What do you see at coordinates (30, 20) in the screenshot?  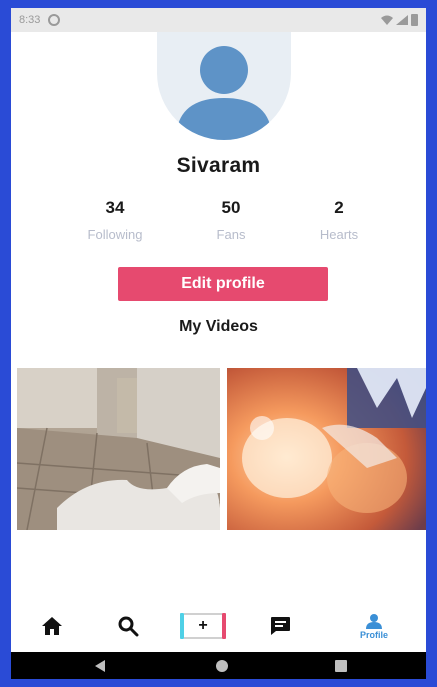 I see `status-time: 8:33` at bounding box center [30, 20].